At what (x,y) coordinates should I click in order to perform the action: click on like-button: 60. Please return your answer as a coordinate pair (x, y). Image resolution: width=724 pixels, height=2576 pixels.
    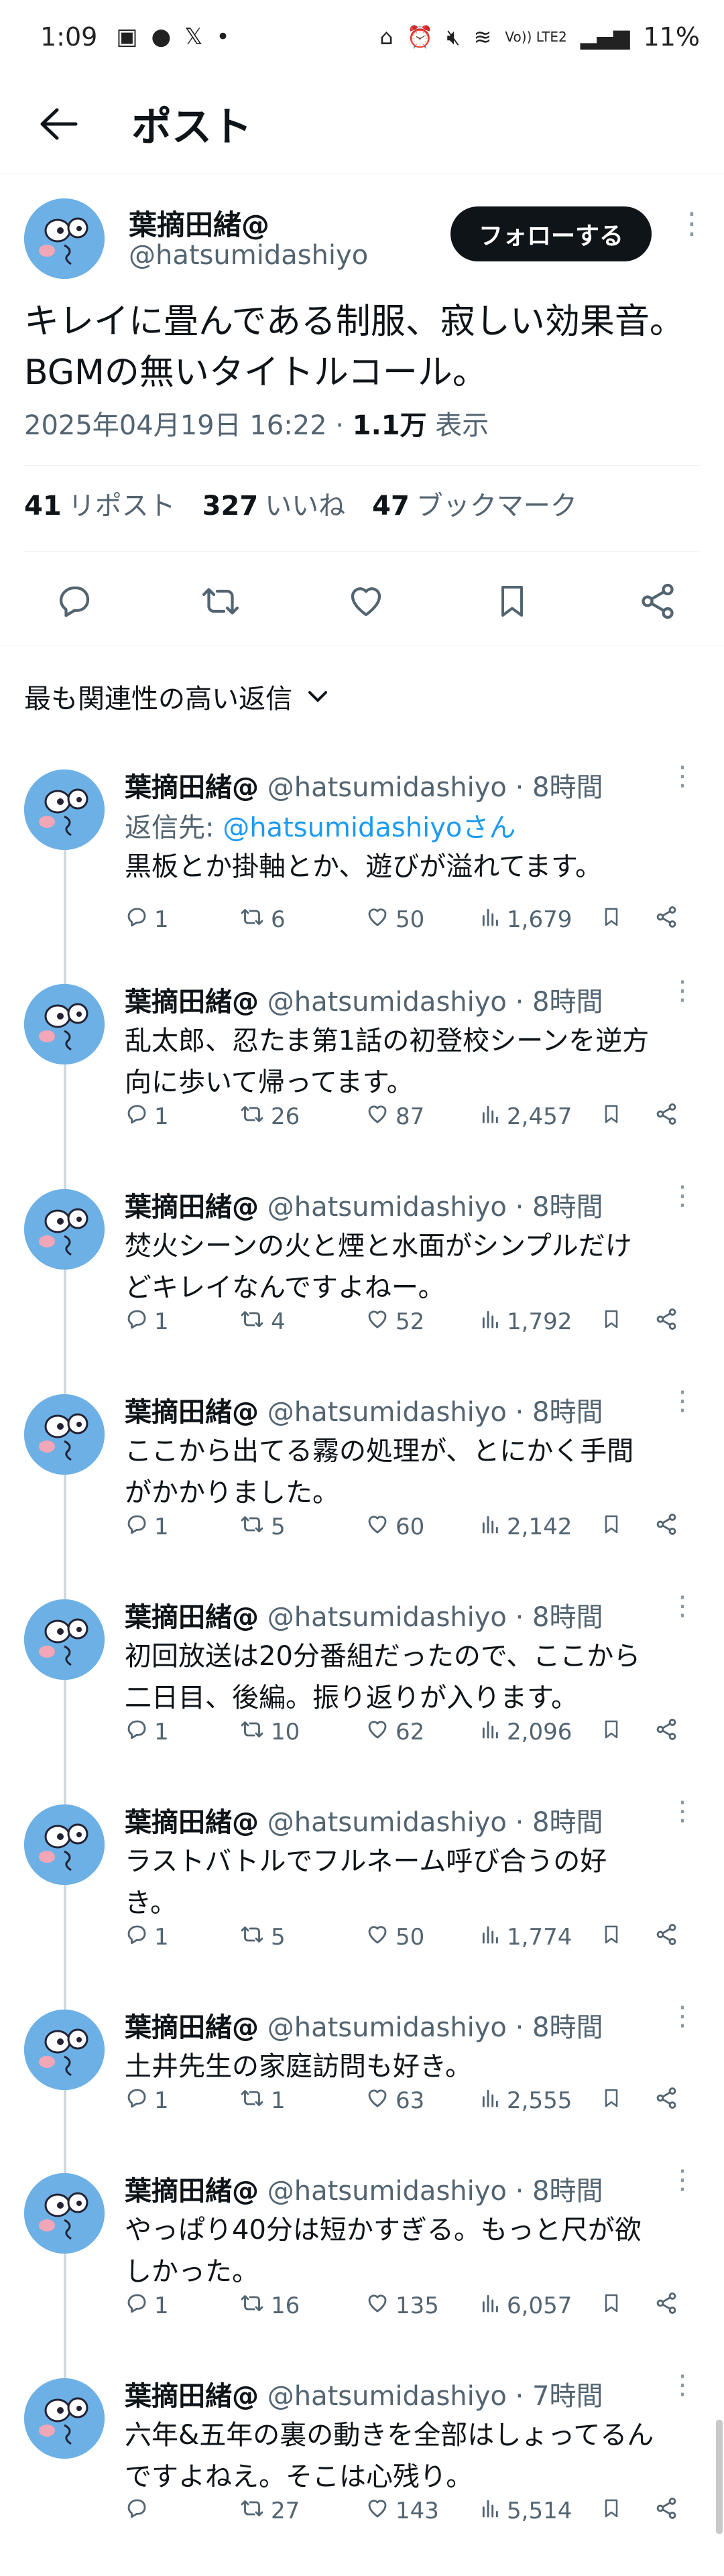
    Looking at the image, I should click on (394, 1527).